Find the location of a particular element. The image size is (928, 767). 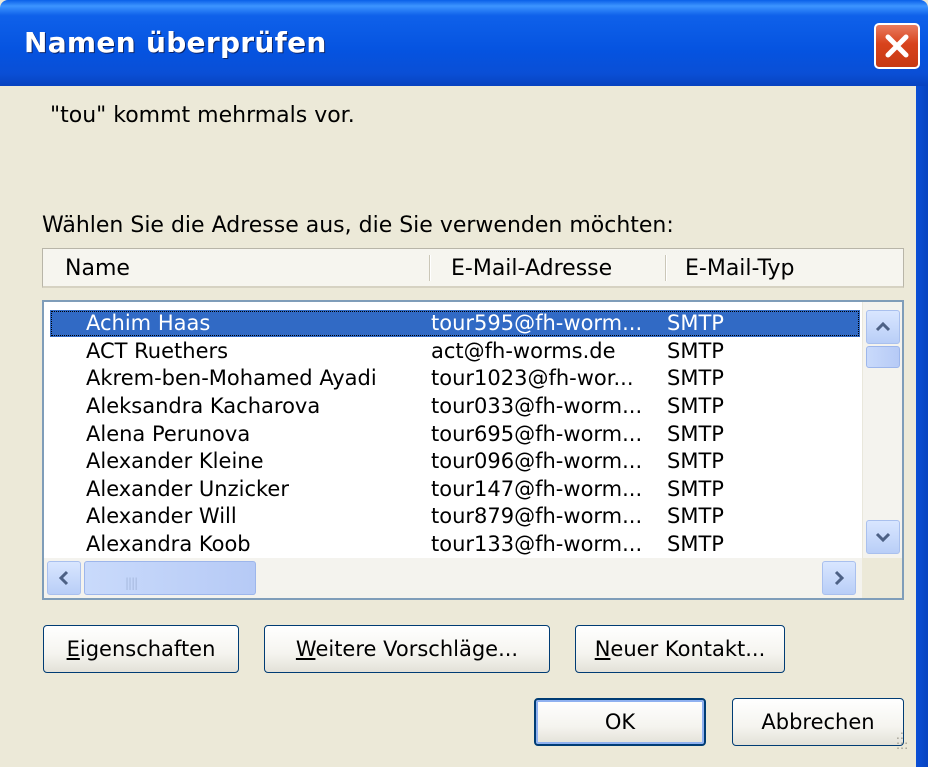

scroll-right-button is located at coordinates (839, 578).